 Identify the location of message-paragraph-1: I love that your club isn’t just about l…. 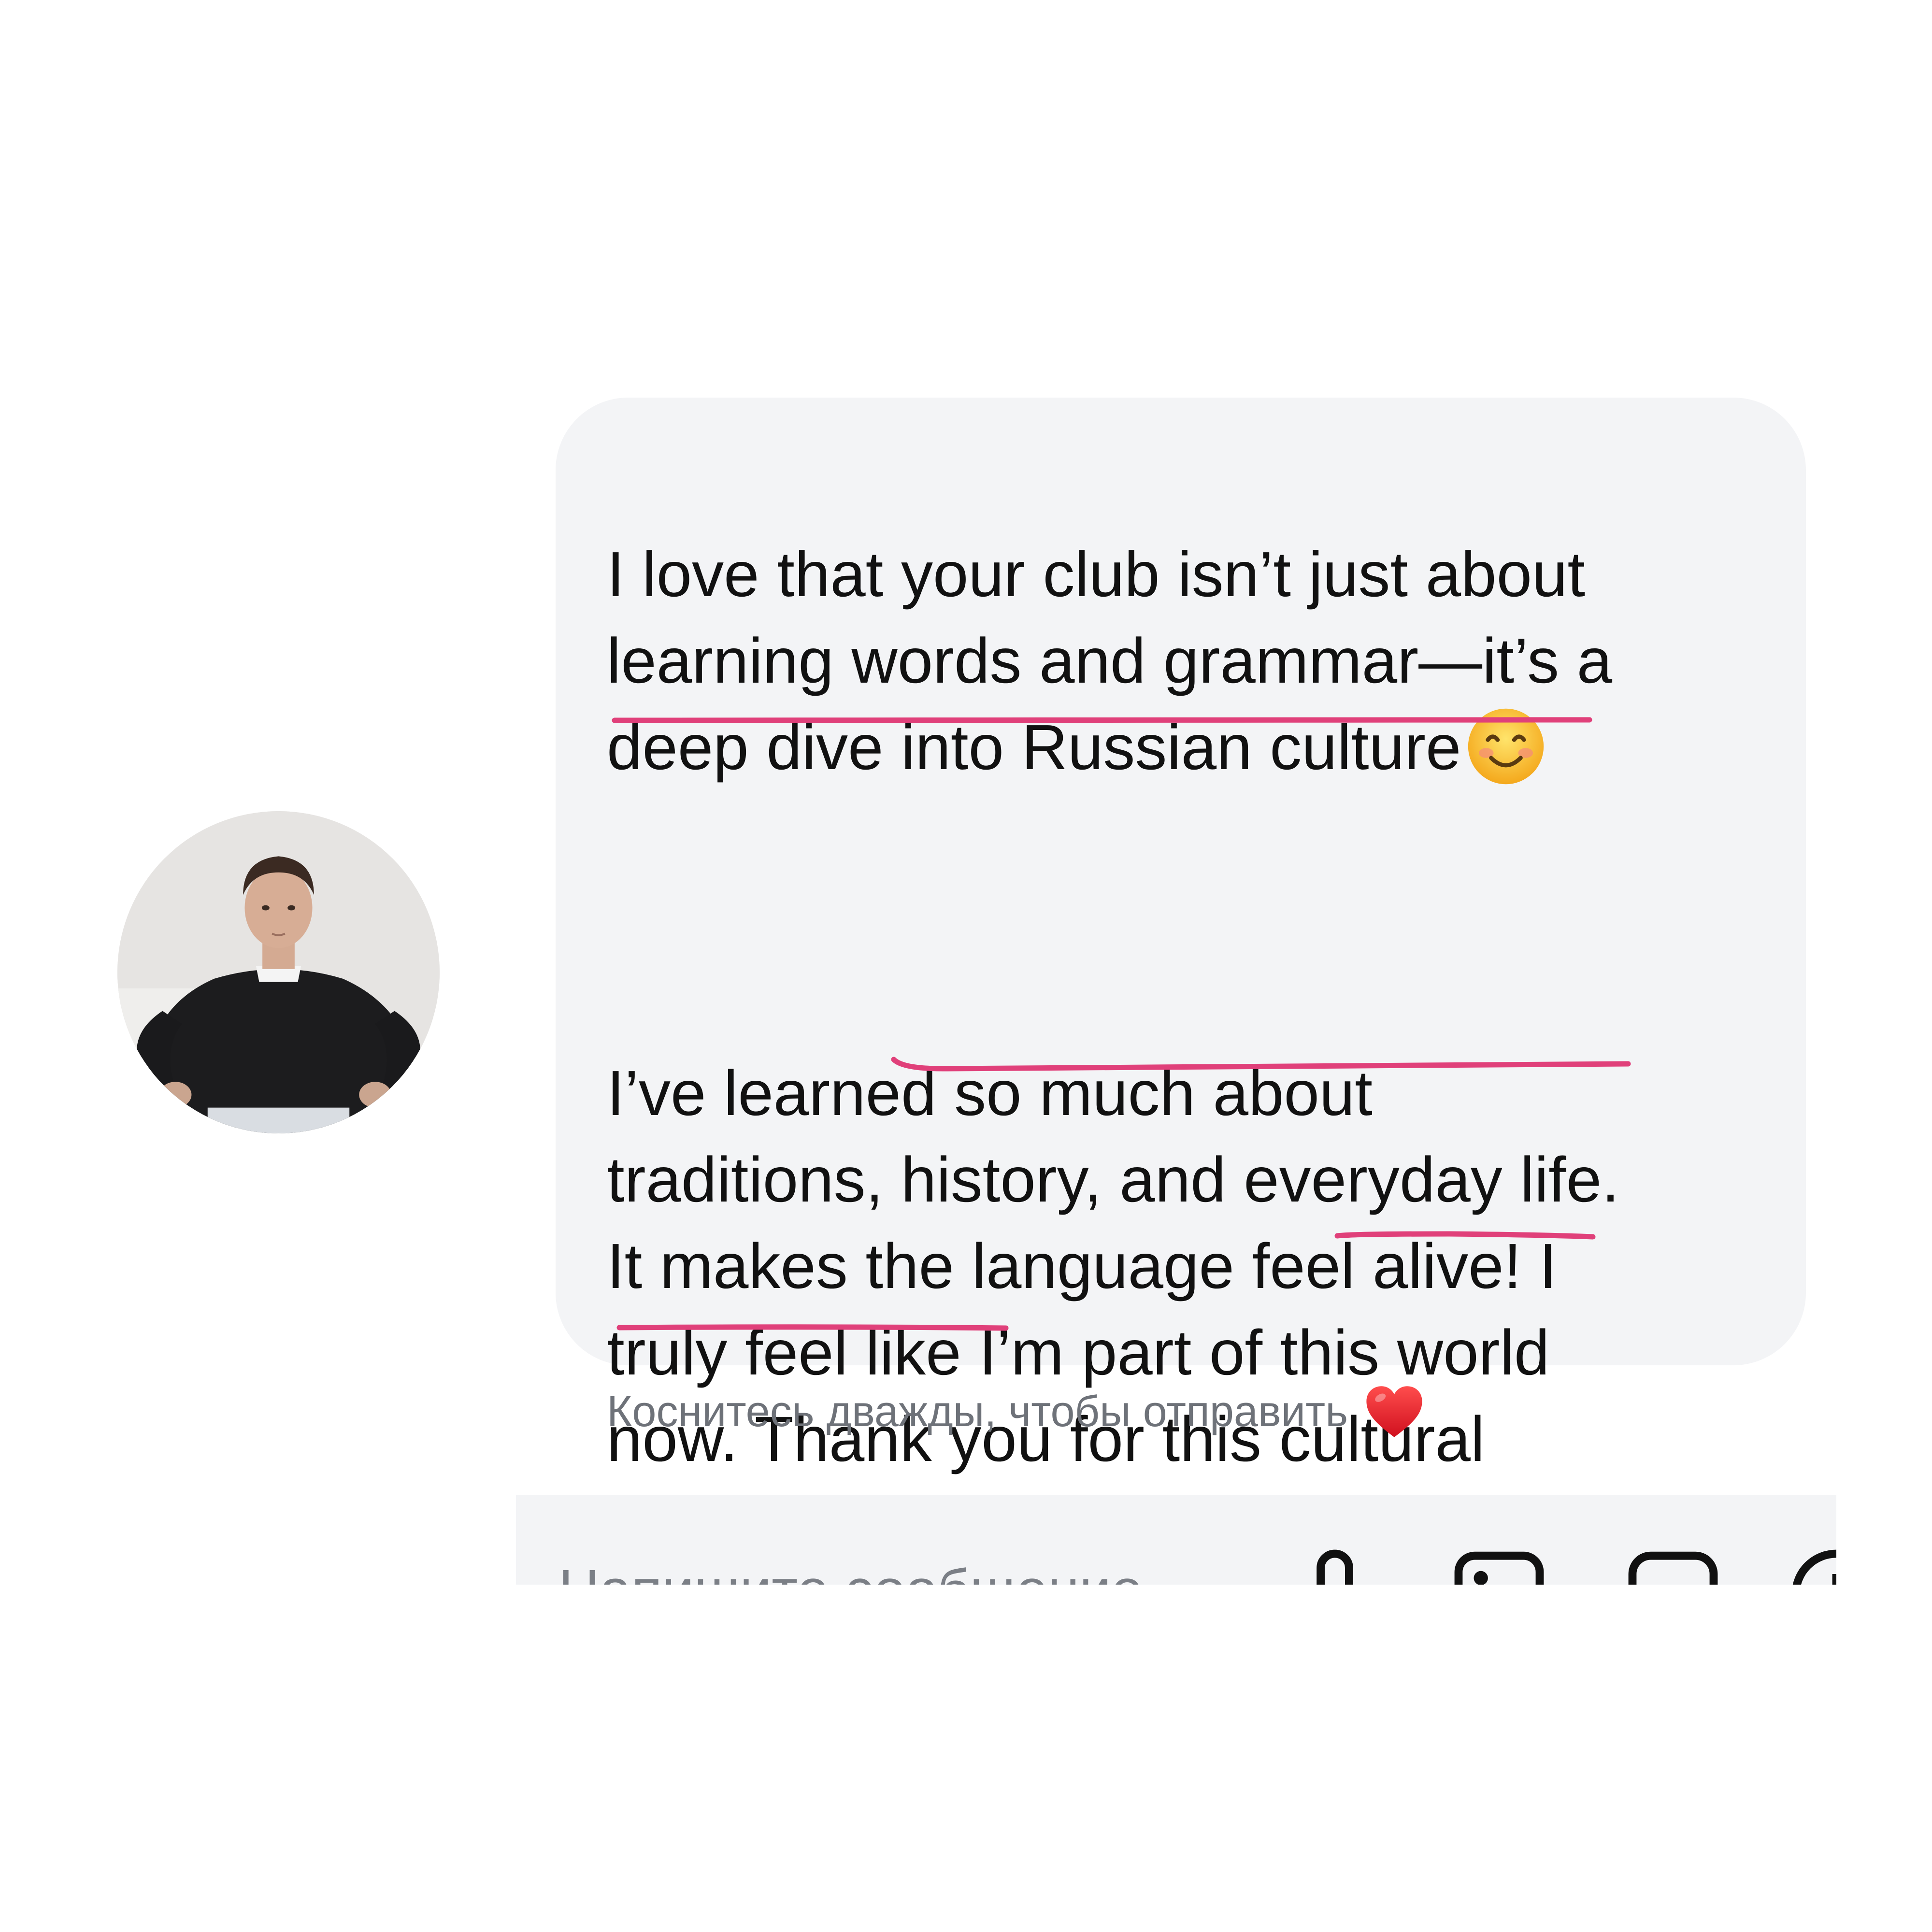
(1187, 661).